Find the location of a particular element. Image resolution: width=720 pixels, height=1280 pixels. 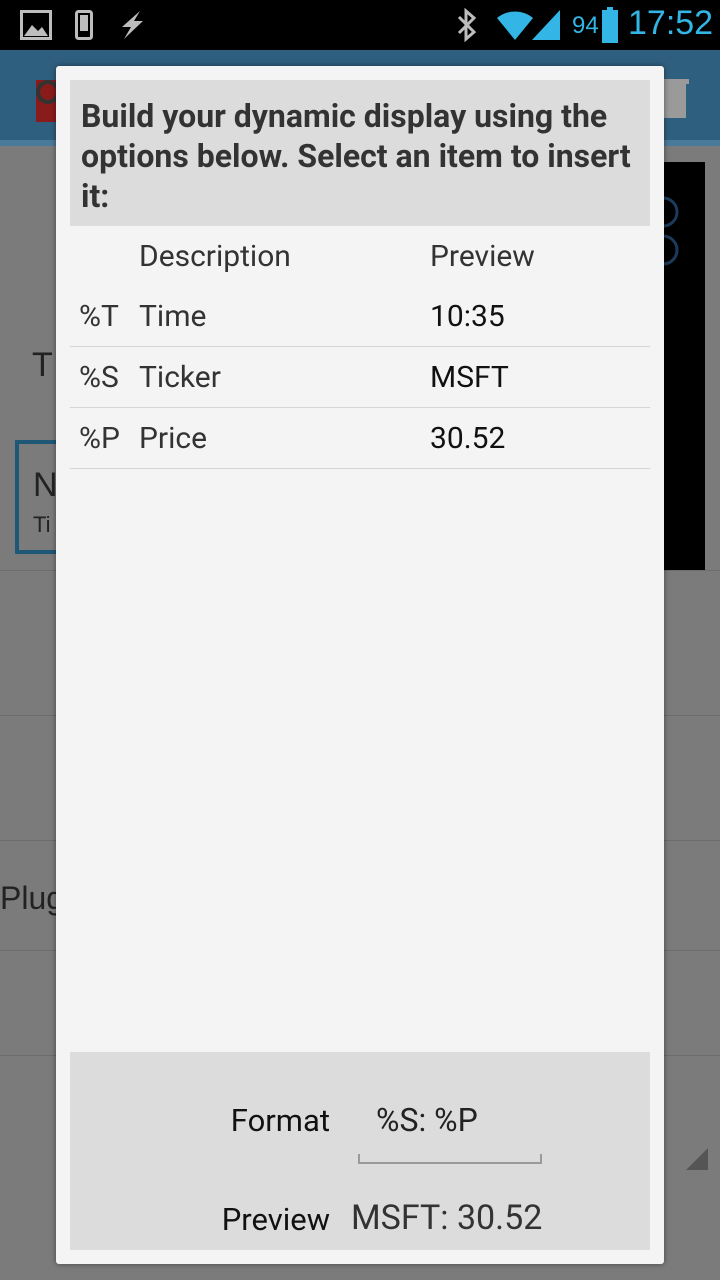

background-card-subtitle: Ti is located at coordinates (42, 524).